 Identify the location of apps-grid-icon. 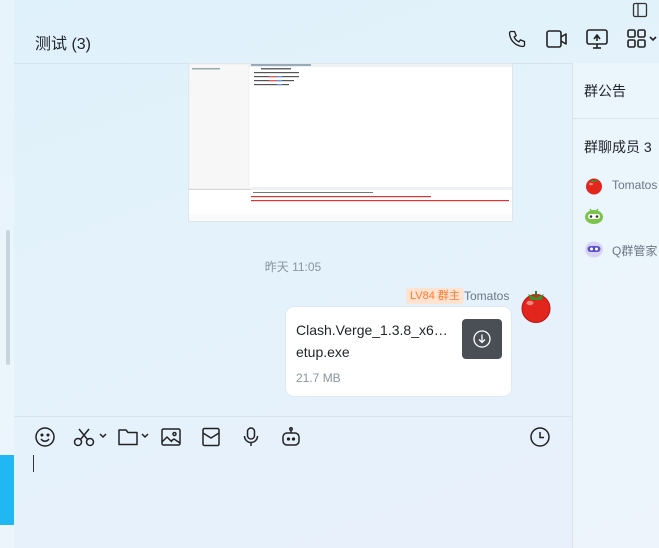
(643, 39).